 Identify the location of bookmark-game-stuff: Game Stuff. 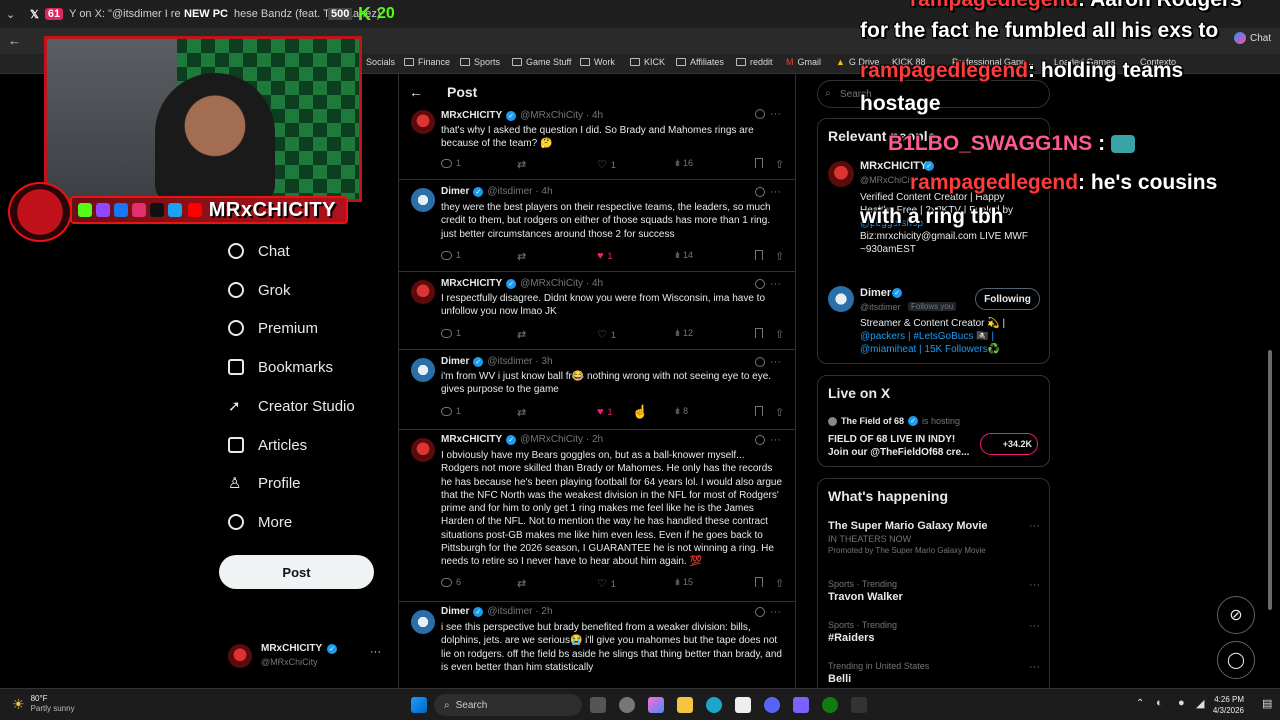
(541, 62).